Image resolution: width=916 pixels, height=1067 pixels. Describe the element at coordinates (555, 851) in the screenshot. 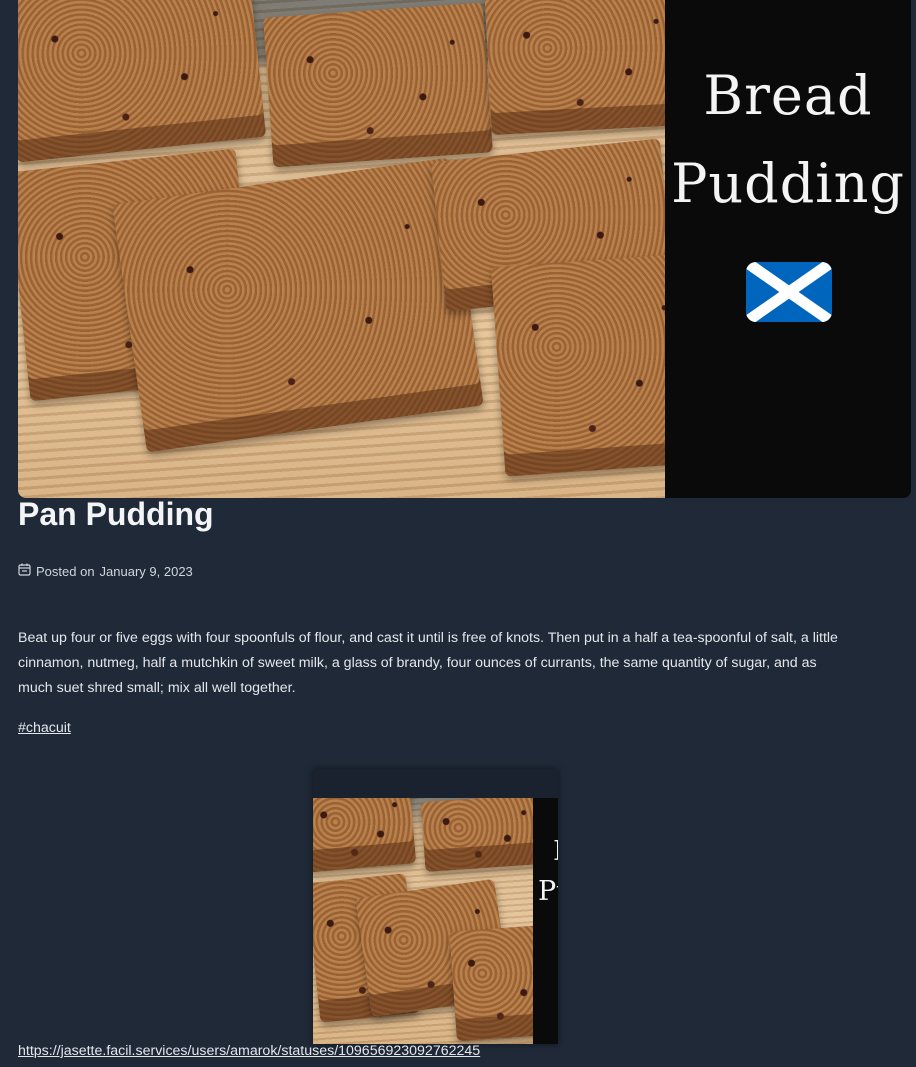

I see `embedded-title-line1: B` at that location.